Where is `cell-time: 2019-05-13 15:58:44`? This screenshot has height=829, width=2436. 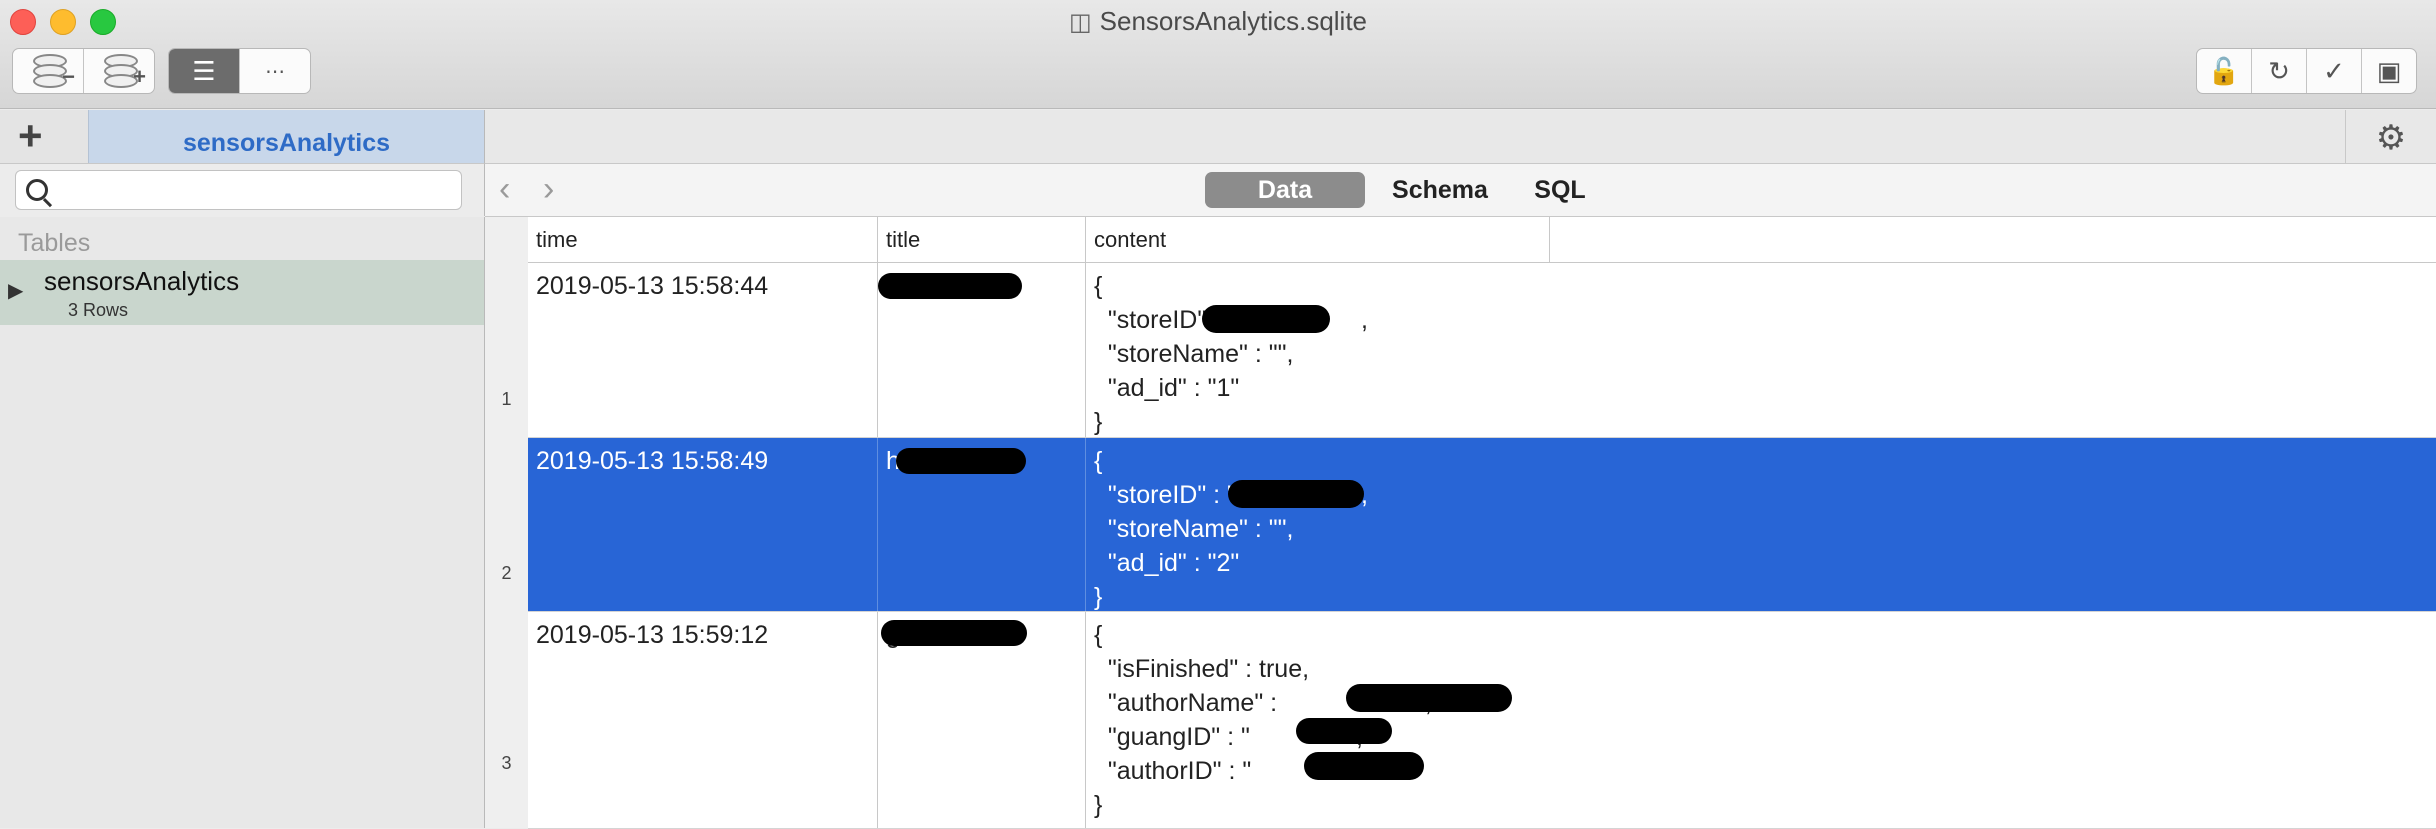
cell-time: 2019-05-13 15:58:44 is located at coordinates (703, 350).